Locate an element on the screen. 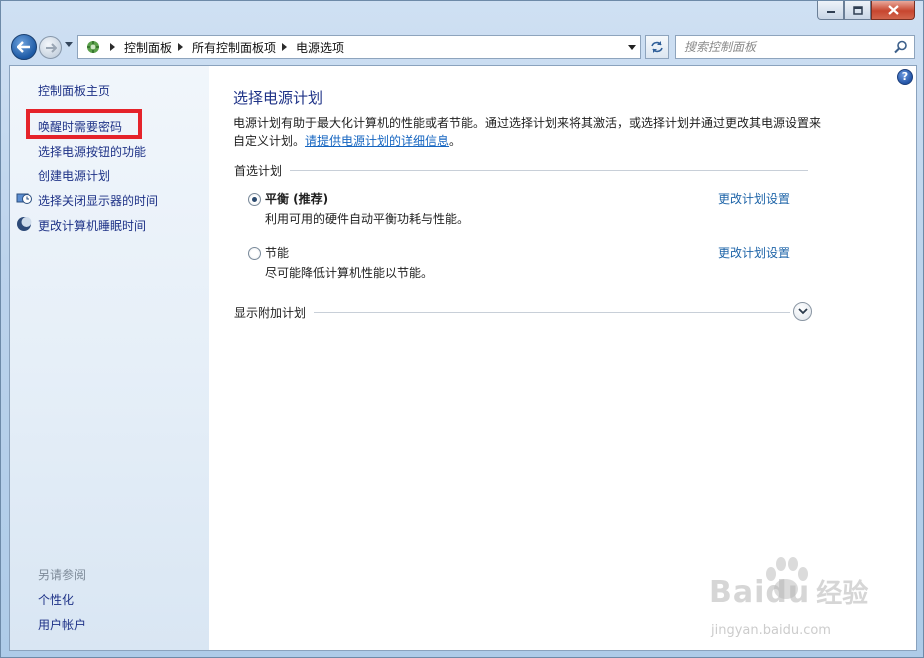  sidebar-item-sleep-time: 更改计算机睡眠时间 is located at coordinates (92, 225).